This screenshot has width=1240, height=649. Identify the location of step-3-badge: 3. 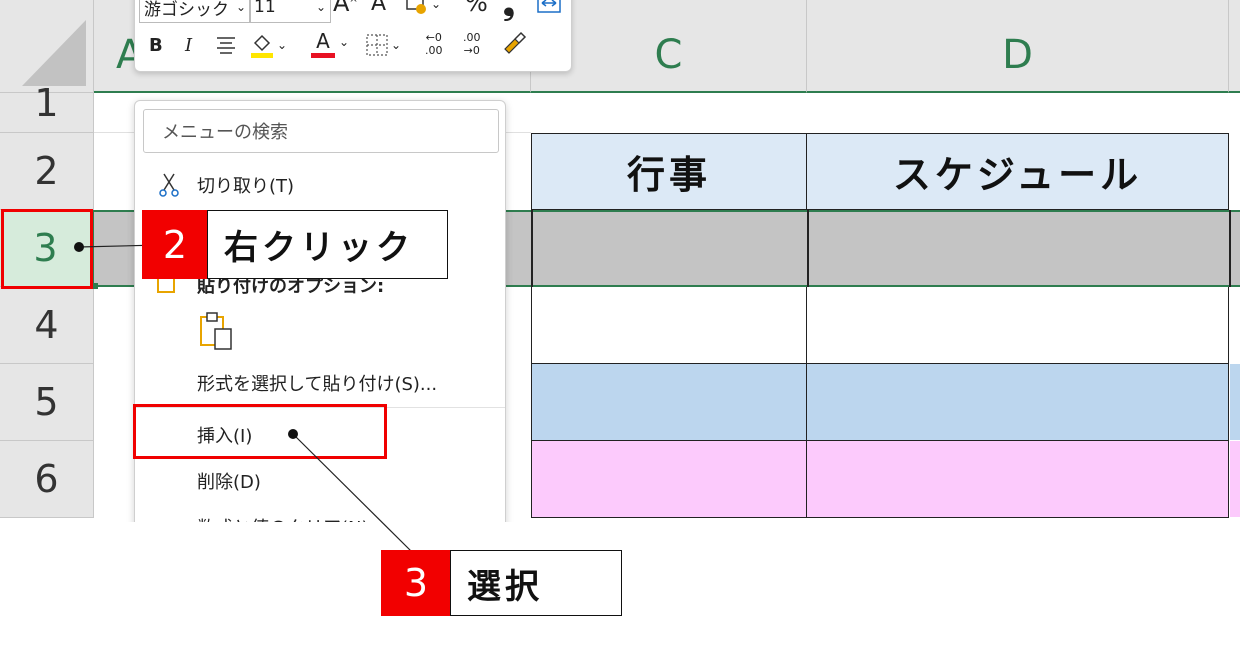
(416, 583).